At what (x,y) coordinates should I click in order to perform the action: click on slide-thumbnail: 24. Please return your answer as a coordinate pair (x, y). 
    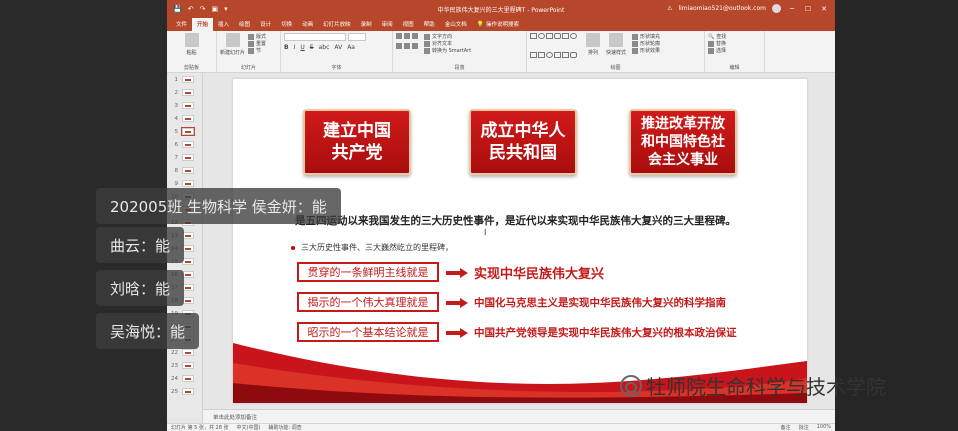
    Looking at the image, I should click on (184, 378).